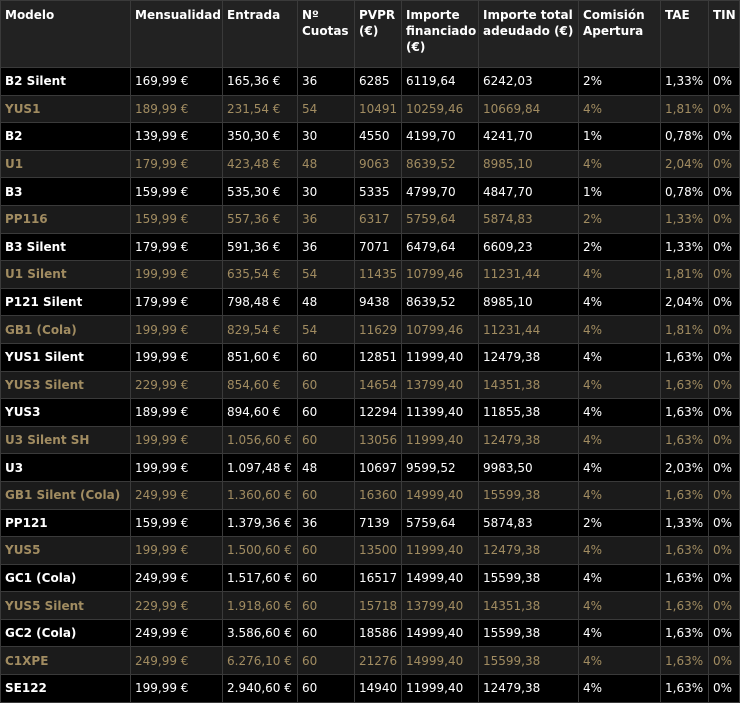 The image size is (740, 703). What do you see at coordinates (378, 661) in the screenshot?
I see `cell-pvpr: 21276` at bounding box center [378, 661].